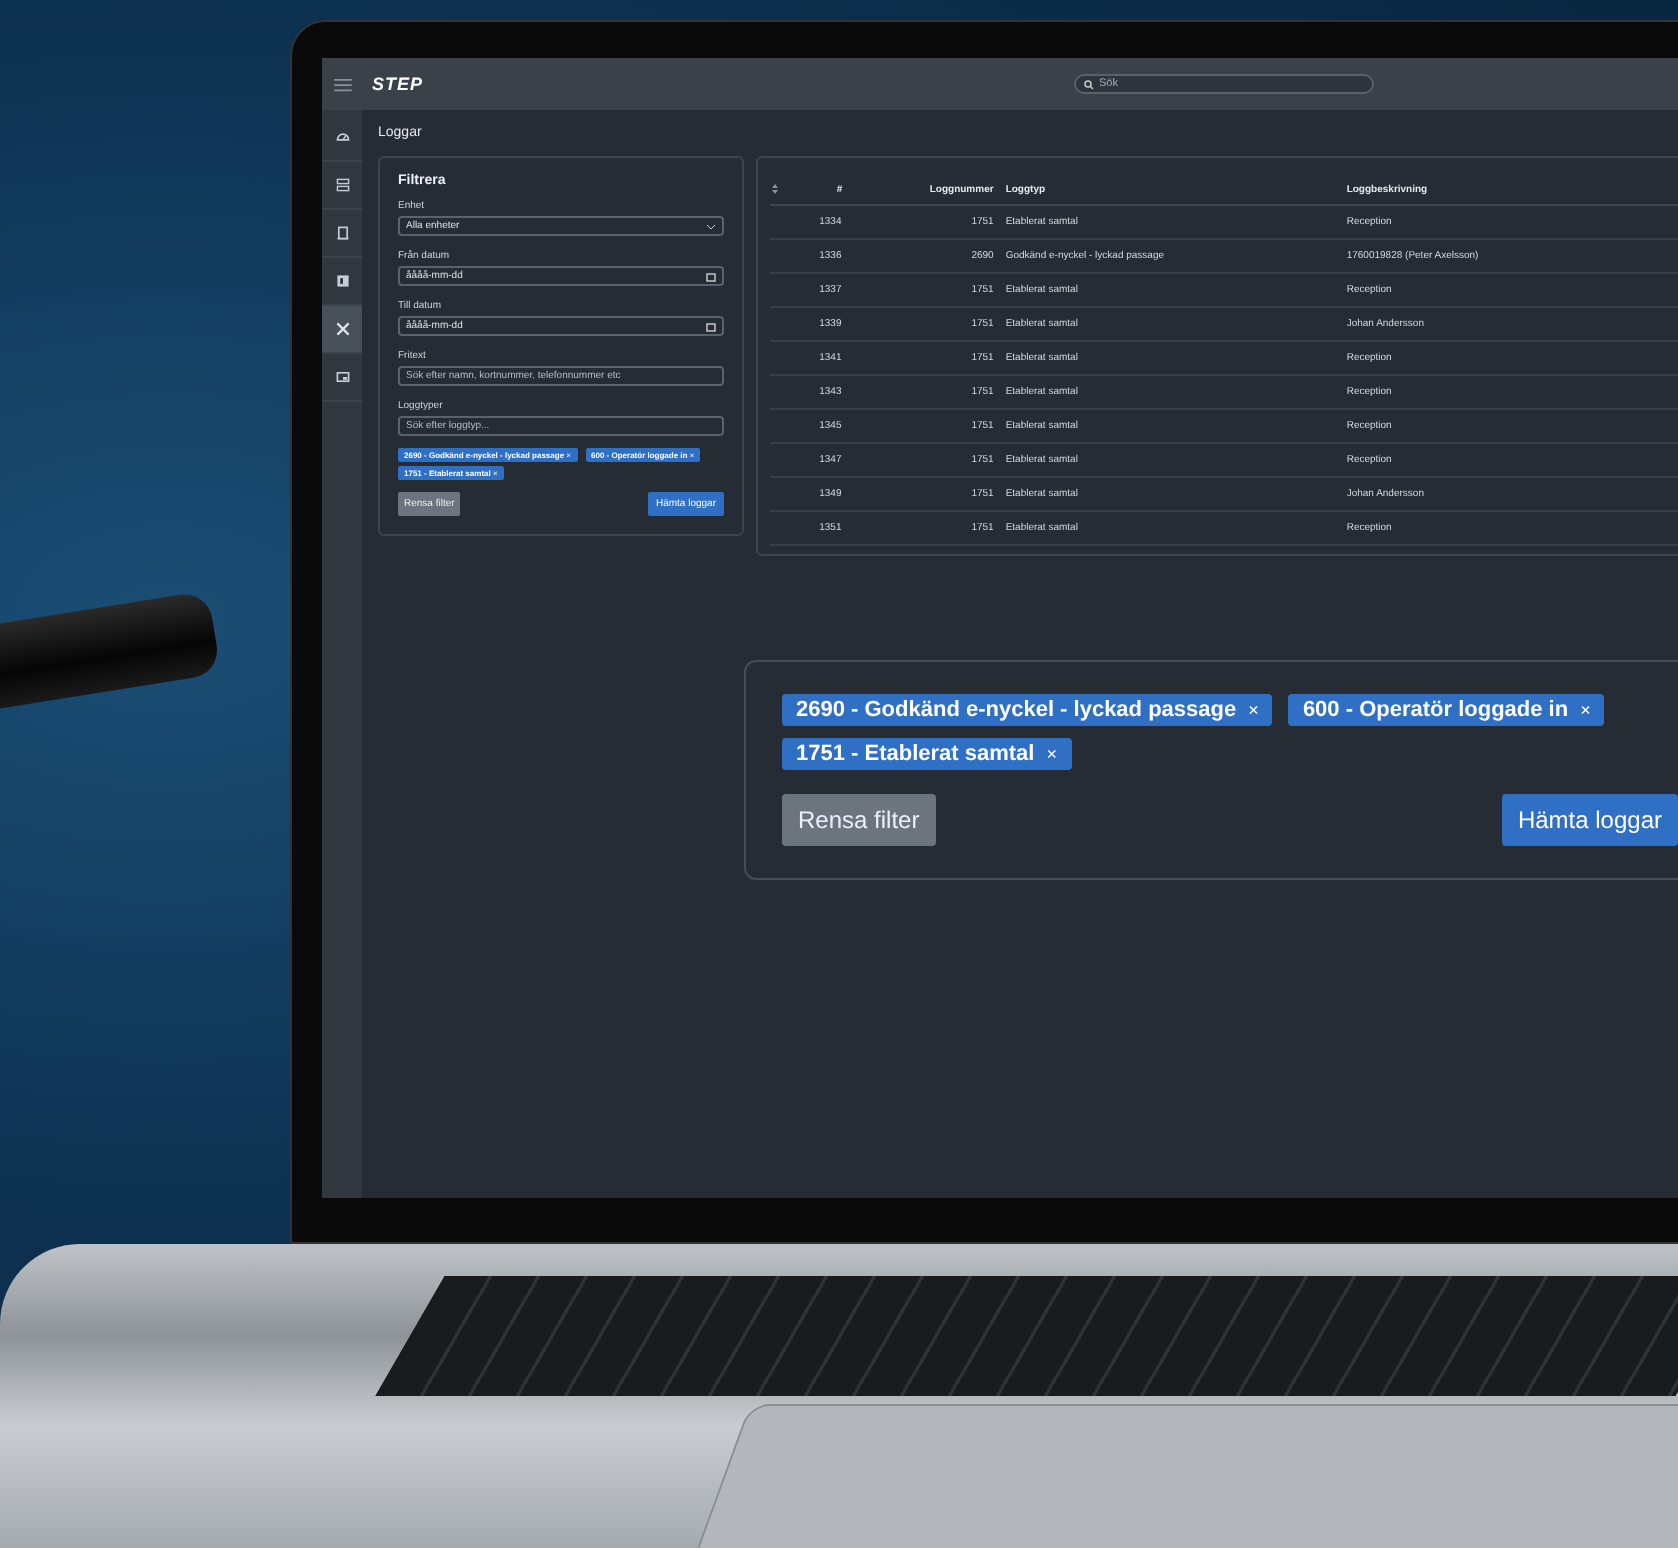 The image size is (1678, 1548). I want to click on filter-tag: 600 - Operatör loggade in ×, so click(1446, 710).